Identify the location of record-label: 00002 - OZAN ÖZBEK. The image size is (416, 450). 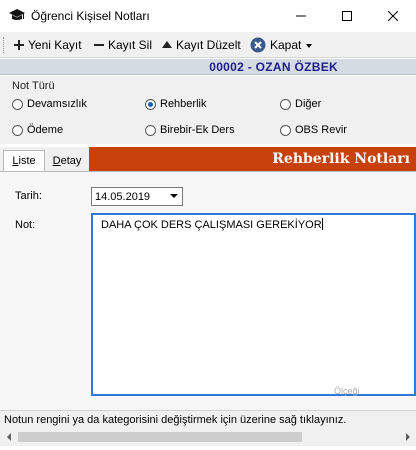
(273, 67).